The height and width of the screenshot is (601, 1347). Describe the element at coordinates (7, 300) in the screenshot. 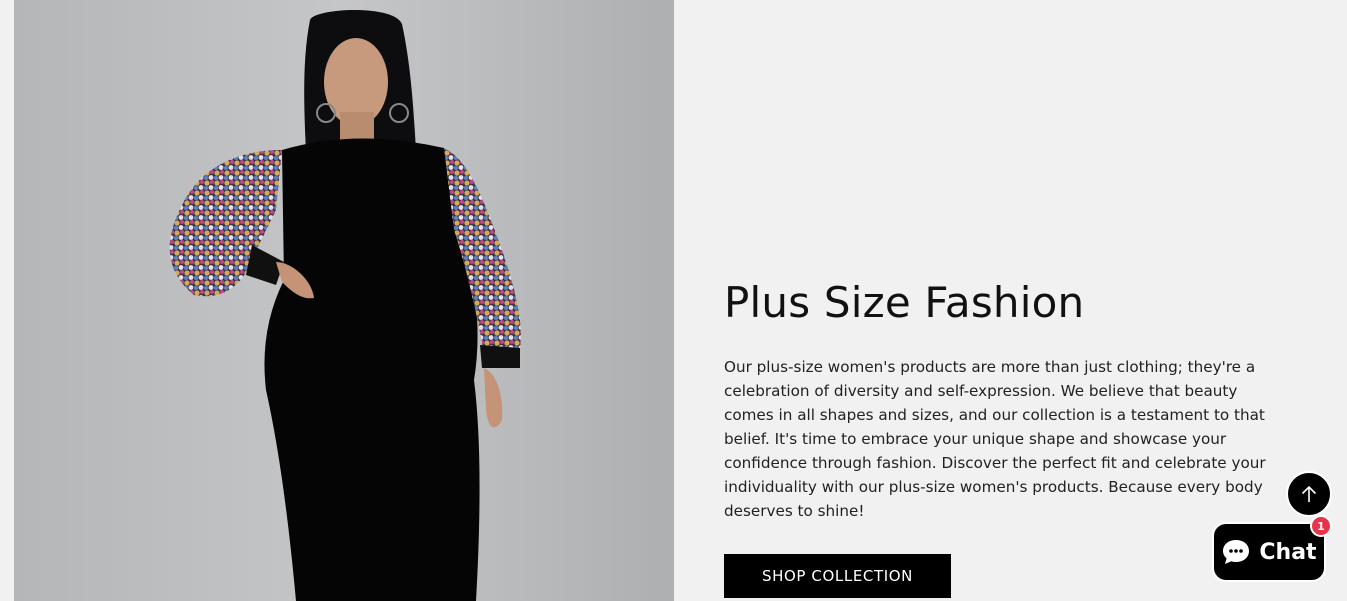

I see `left-gutter` at that location.